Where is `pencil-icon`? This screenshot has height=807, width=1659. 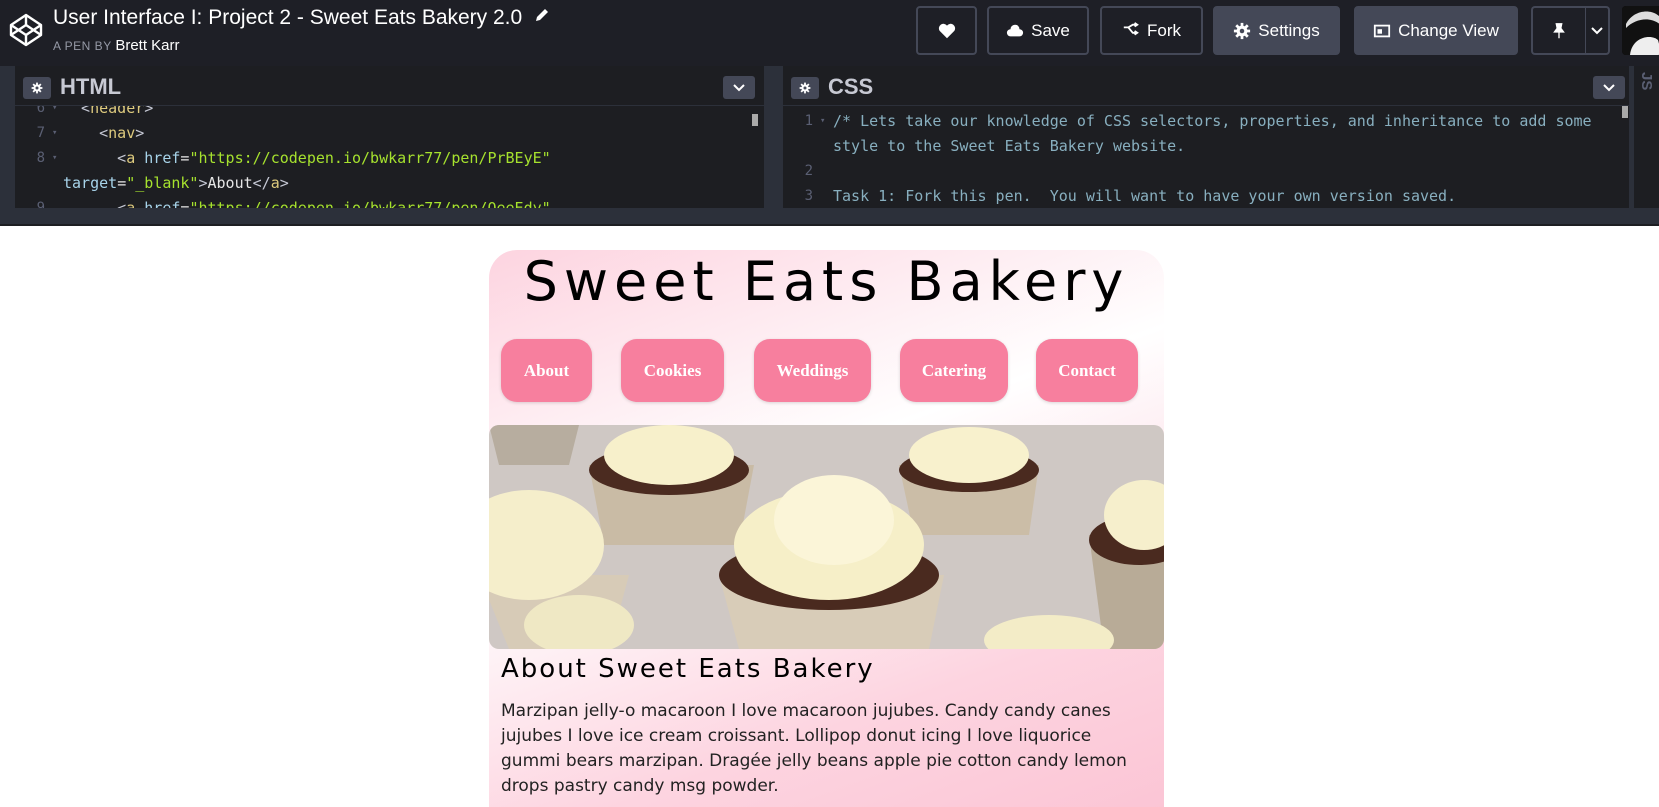 pencil-icon is located at coordinates (542, 15).